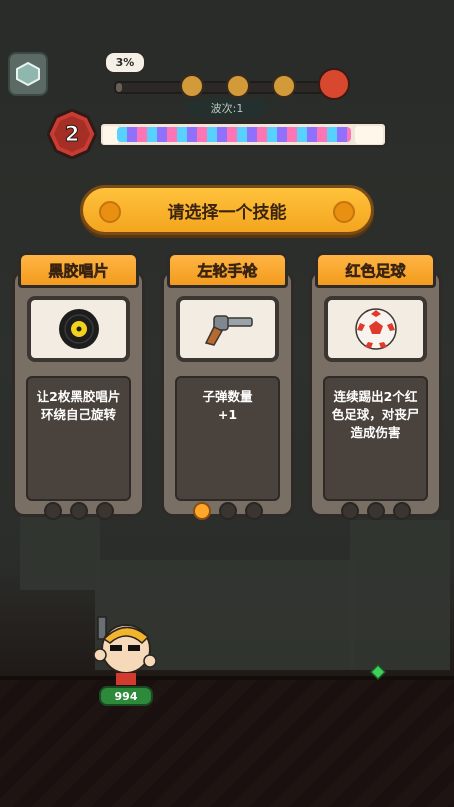  What do you see at coordinates (334, 84) in the screenshot?
I see `boss-marker-icon` at bounding box center [334, 84].